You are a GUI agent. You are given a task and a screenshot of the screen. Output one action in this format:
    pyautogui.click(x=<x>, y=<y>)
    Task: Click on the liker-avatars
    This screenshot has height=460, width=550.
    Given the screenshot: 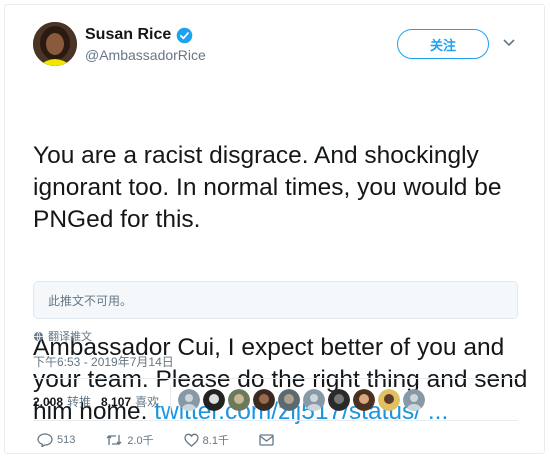 What is the action you would take?
    pyautogui.click(x=303, y=400)
    